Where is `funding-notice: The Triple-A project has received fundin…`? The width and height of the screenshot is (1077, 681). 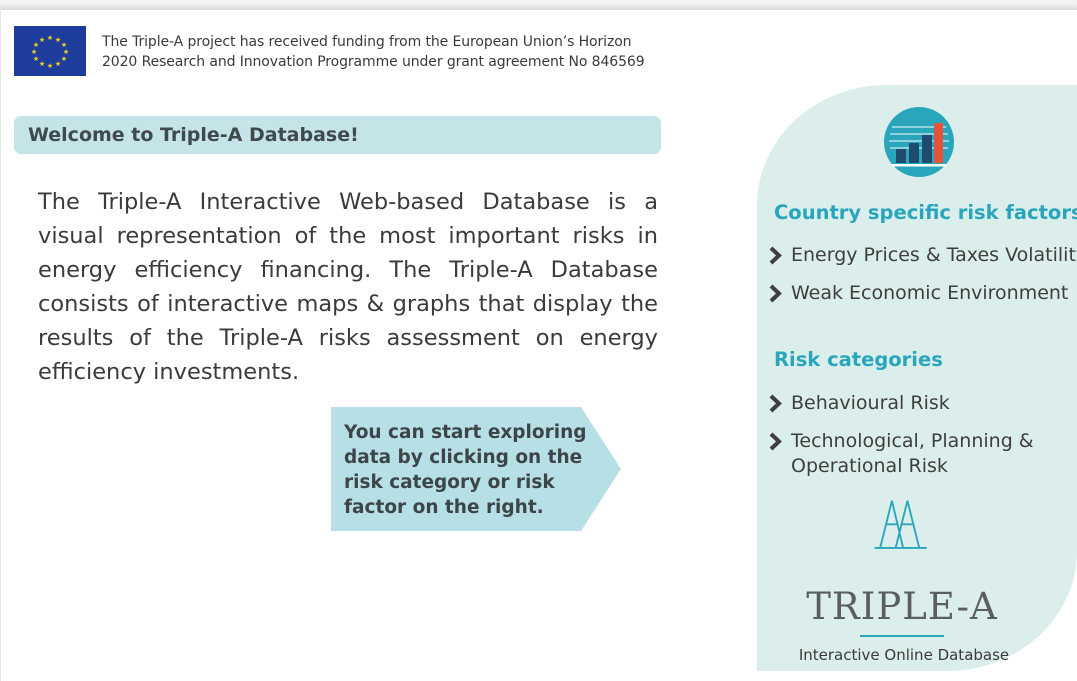
funding-notice: The Triple-A project has received fundin… is located at coordinates (402, 52).